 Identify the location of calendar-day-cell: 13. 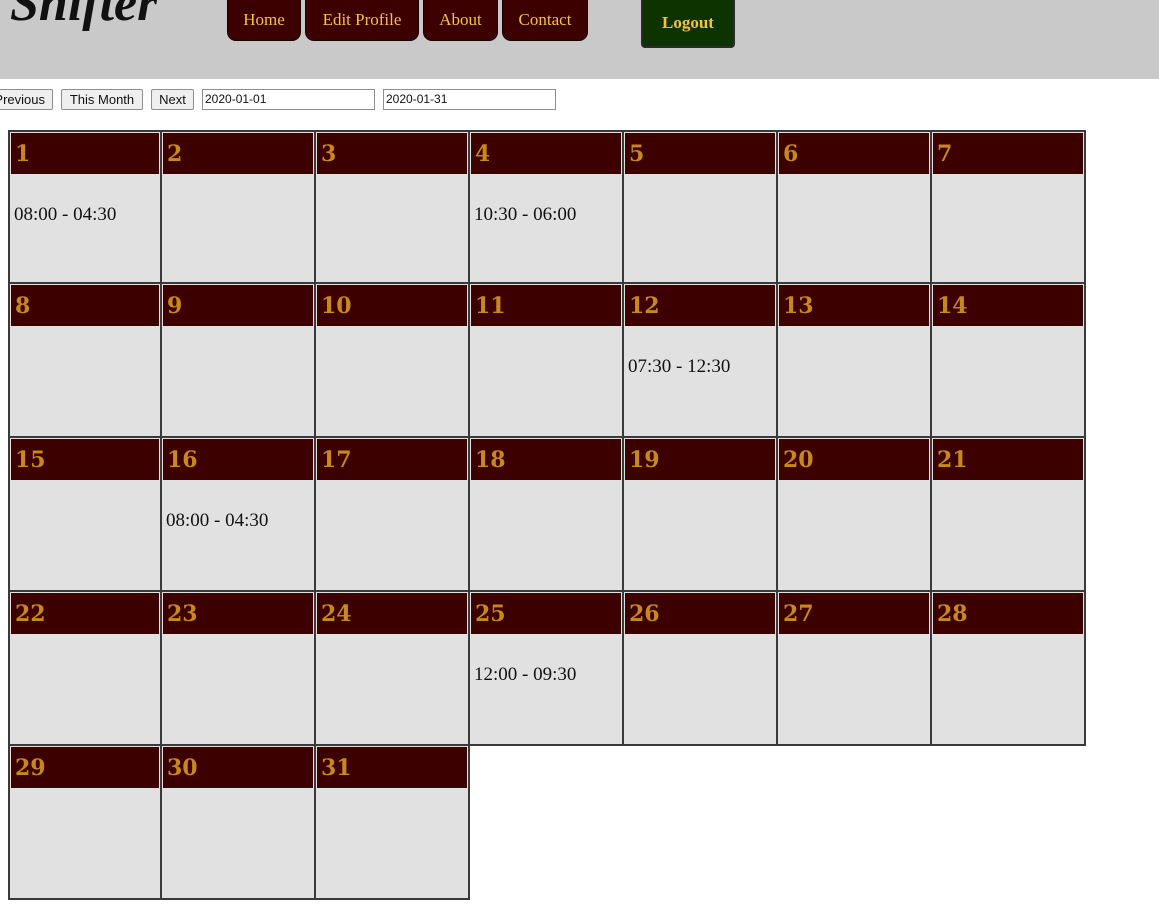
(855, 361).